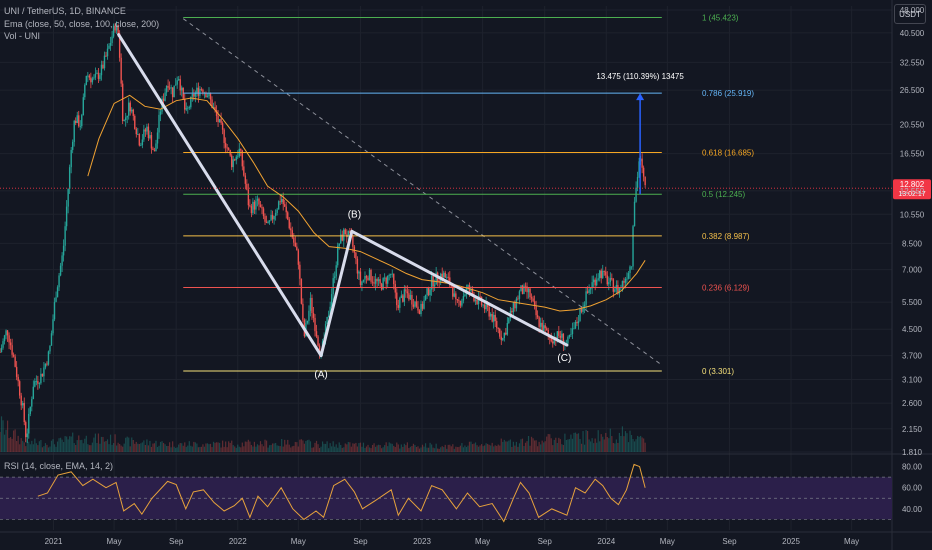 This screenshot has width=932, height=550. I want to click on price-tick-label: 32.550, so click(912, 62).